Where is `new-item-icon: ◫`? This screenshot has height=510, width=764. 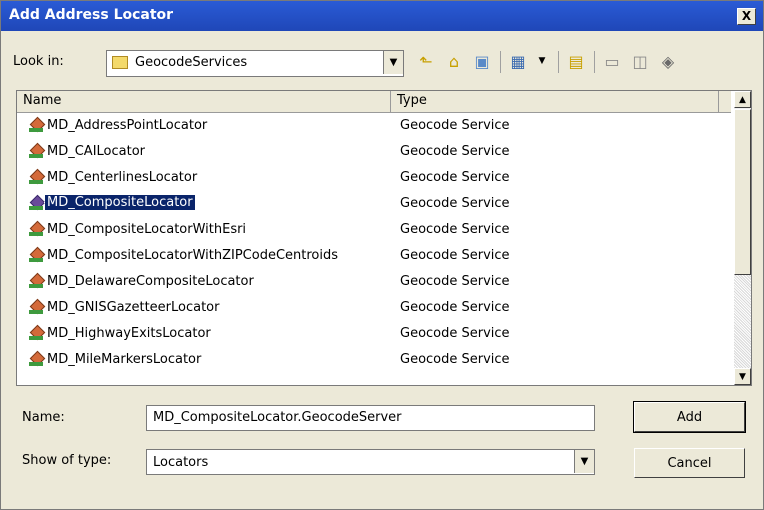
new-item-icon: ◫ is located at coordinates (640, 61).